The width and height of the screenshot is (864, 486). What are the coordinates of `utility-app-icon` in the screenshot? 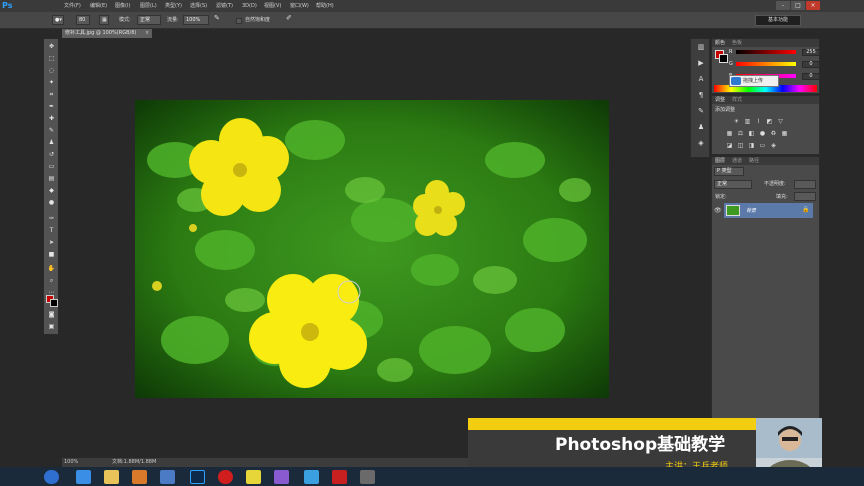 It's located at (367, 477).